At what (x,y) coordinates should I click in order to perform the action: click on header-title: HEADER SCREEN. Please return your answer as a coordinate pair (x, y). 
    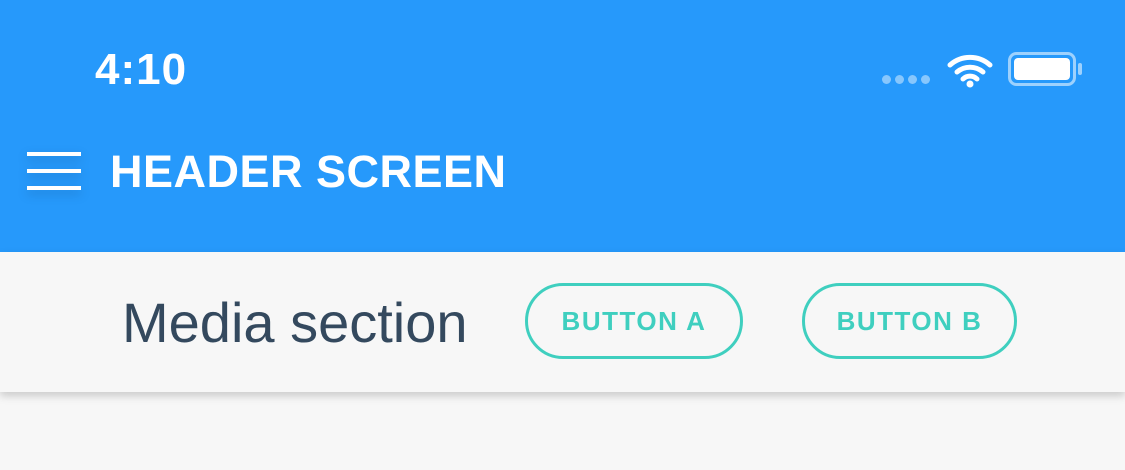
    Looking at the image, I should click on (308, 171).